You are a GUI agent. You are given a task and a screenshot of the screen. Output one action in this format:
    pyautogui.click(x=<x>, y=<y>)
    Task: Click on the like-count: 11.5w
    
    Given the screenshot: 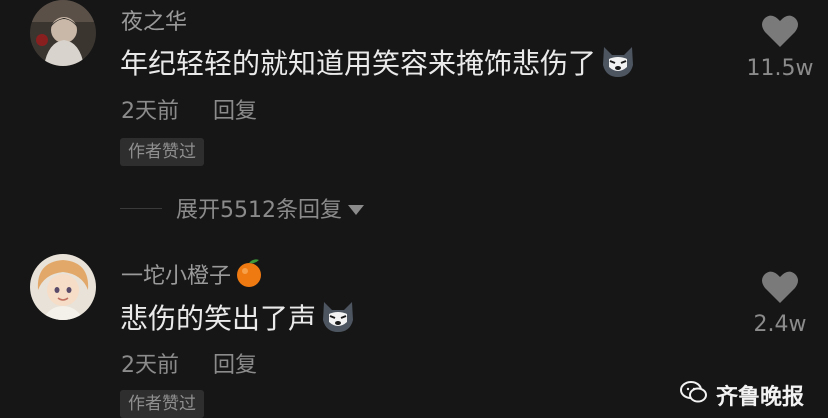 What is the action you would take?
    pyautogui.click(x=780, y=68)
    